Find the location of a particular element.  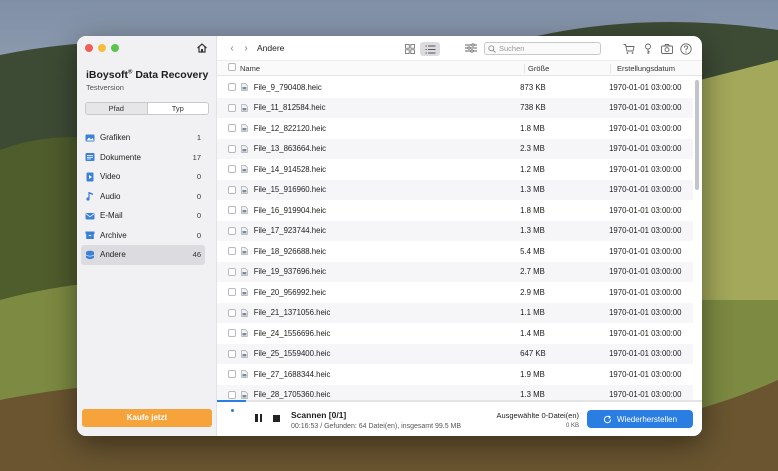

camera-icon is located at coordinates (667, 48).